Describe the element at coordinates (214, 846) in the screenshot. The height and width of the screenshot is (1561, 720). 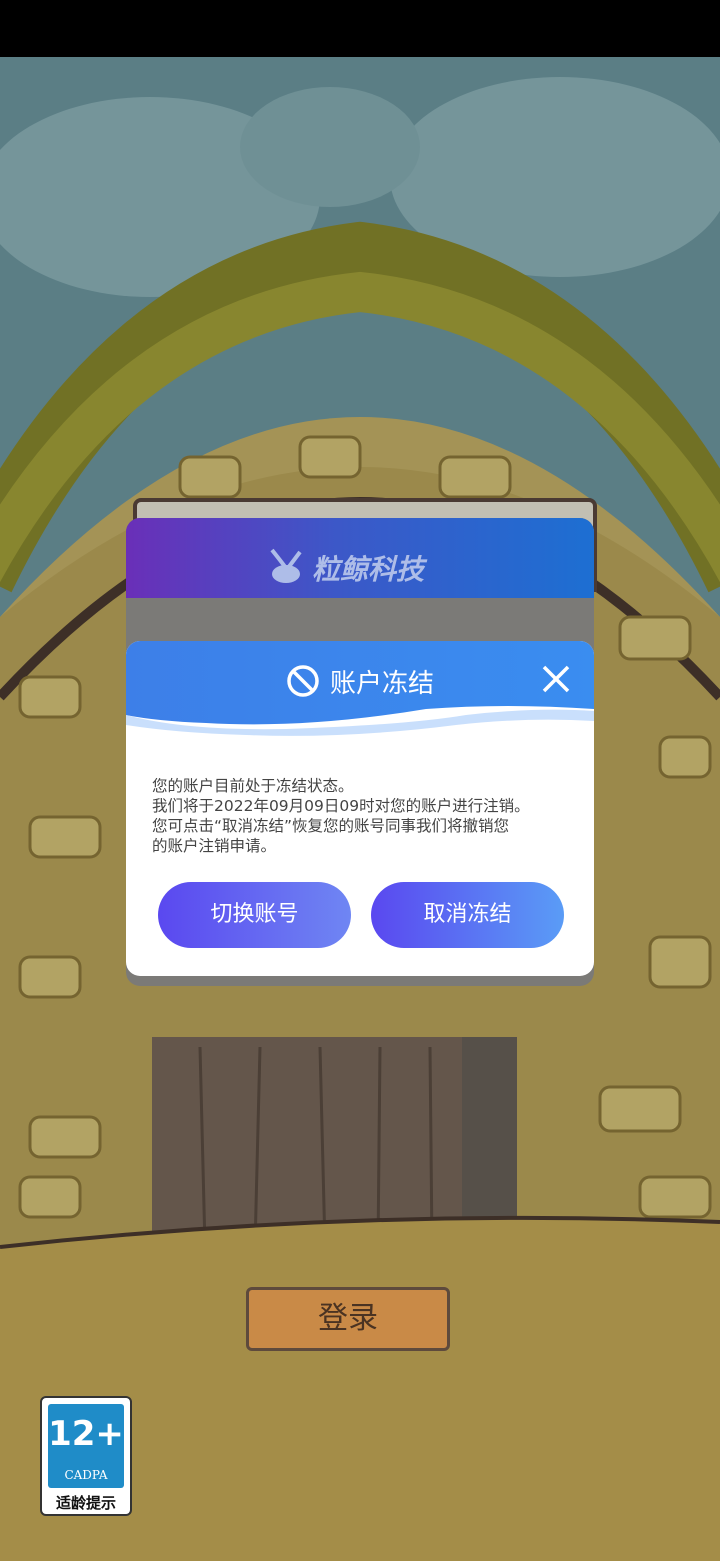
I see `message-line: 的账户注销申请。` at that location.